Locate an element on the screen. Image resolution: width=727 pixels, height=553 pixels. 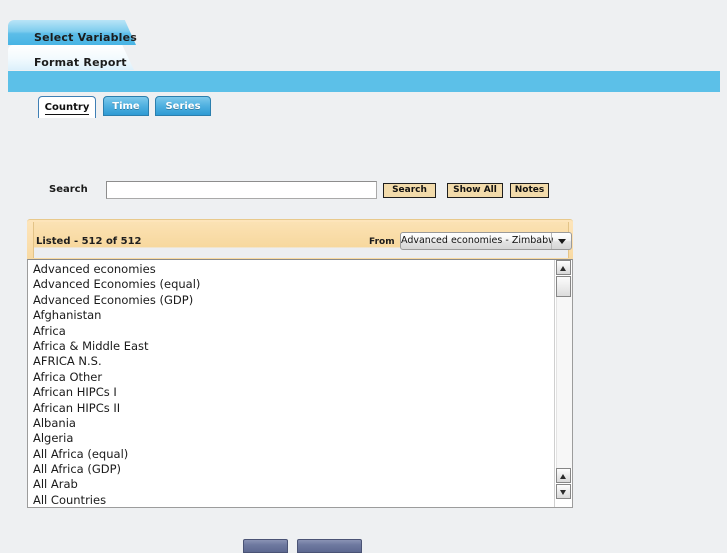
list-scrollbar is located at coordinates (563, 383).